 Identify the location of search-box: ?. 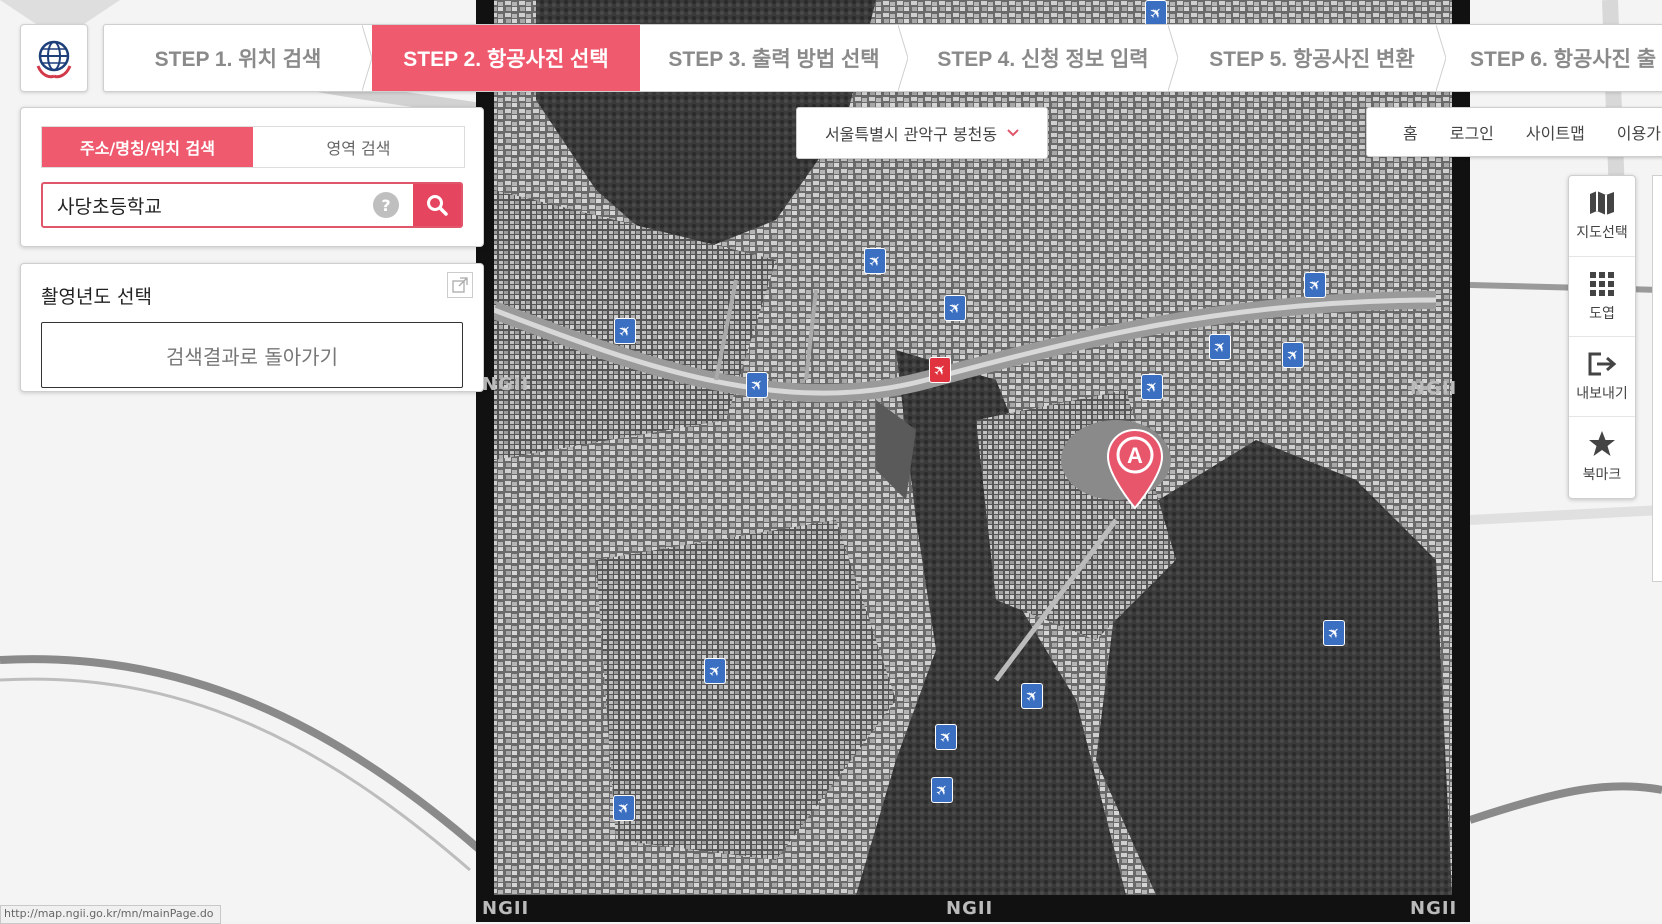
(252, 205).